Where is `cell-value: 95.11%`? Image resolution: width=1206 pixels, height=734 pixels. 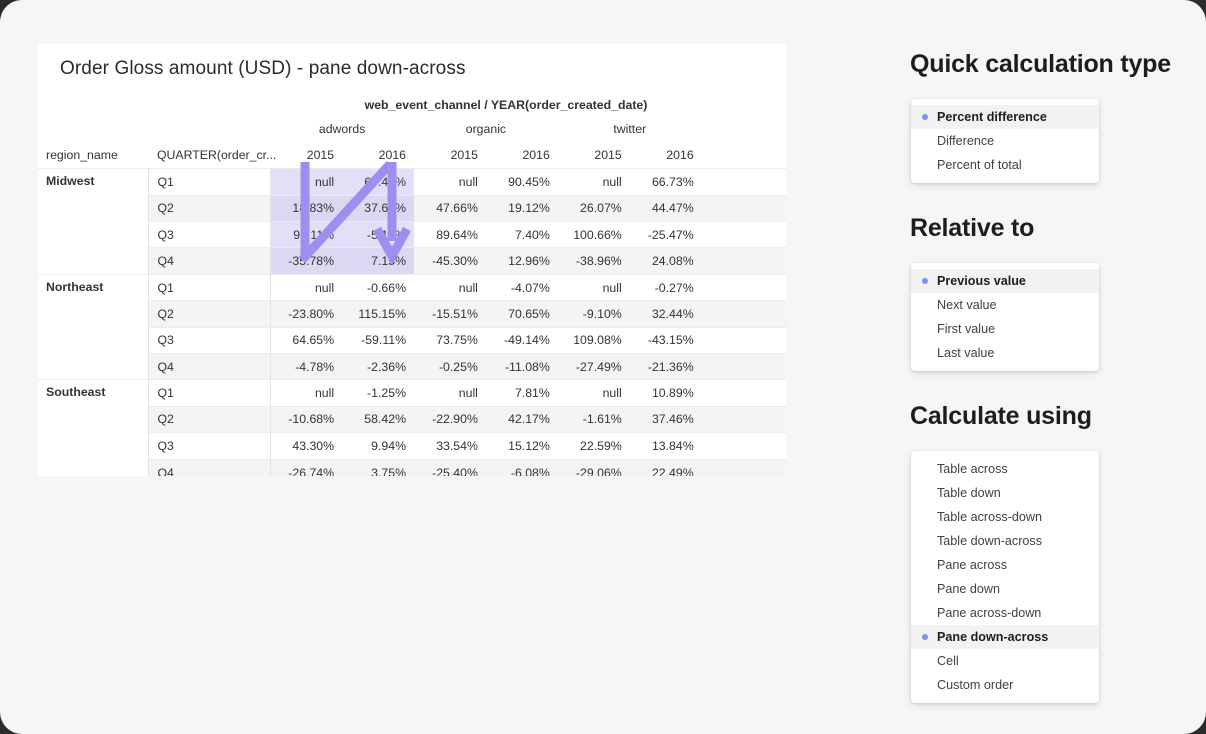 cell-value: 95.11% is located at coordinates (306, 234).